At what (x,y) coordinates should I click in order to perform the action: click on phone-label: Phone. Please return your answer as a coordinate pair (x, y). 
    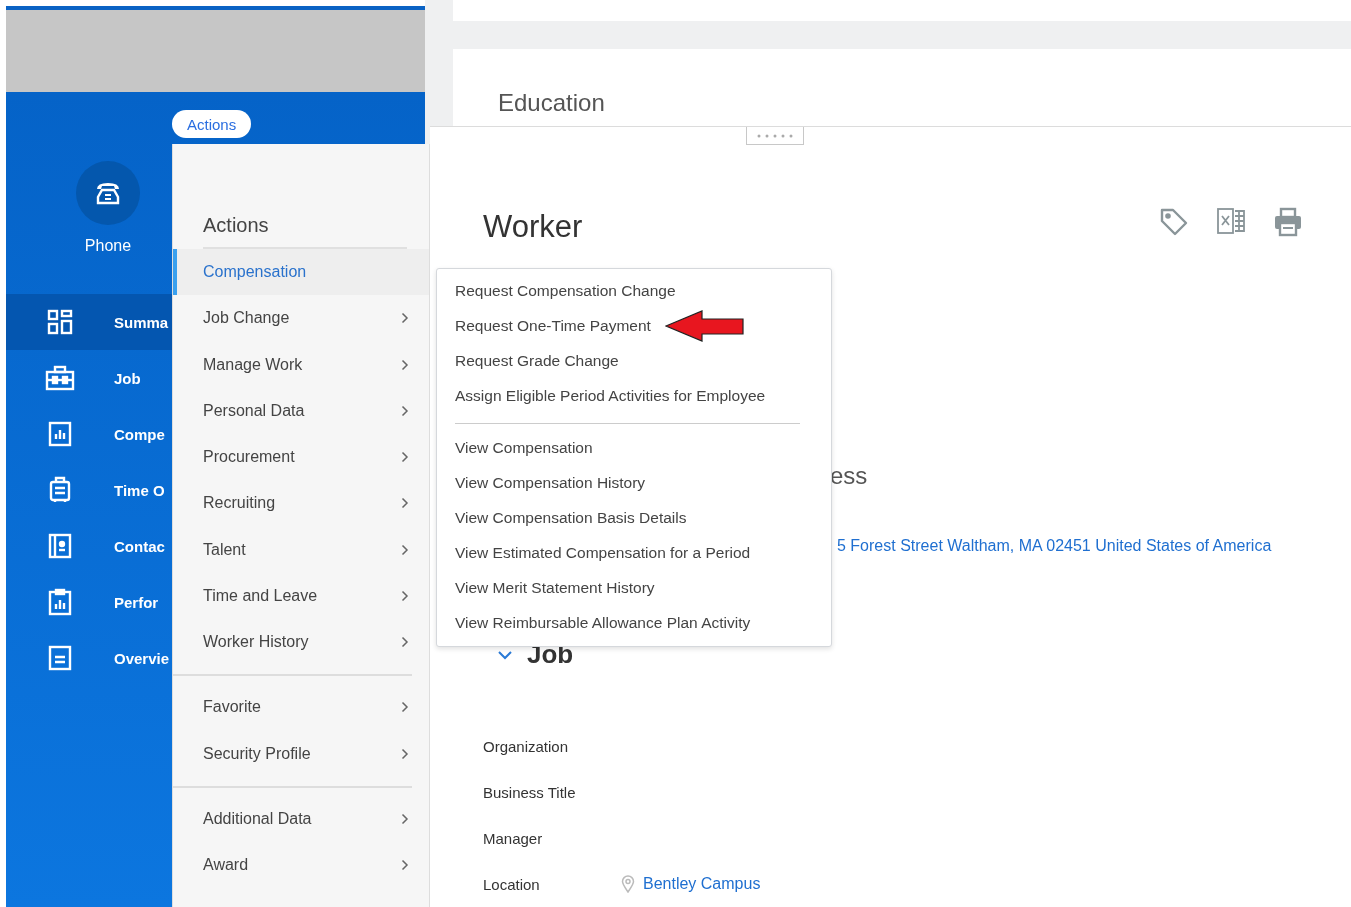
    Looking at the image, I should click on (108, 246).